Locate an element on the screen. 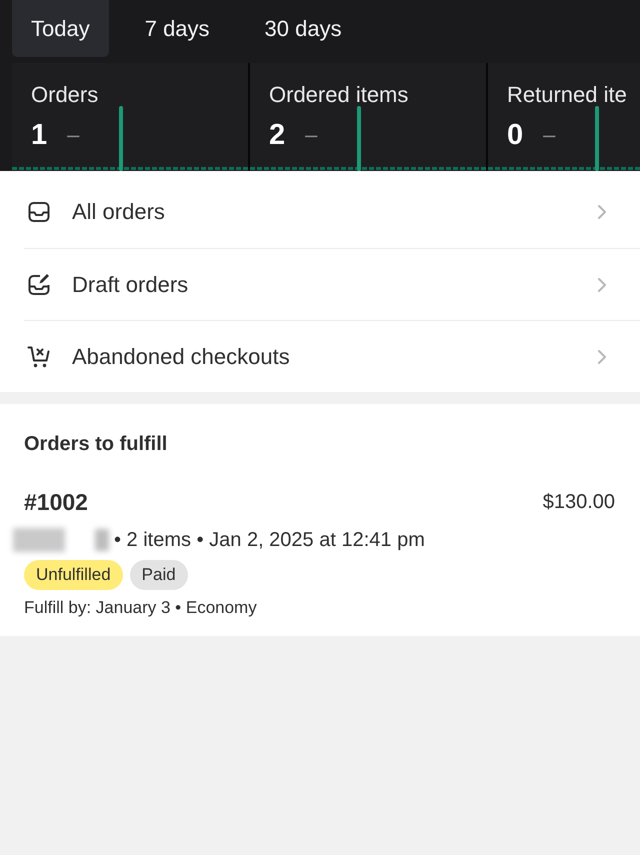  period-tab: 7 days is located at coordinates (177, 28).